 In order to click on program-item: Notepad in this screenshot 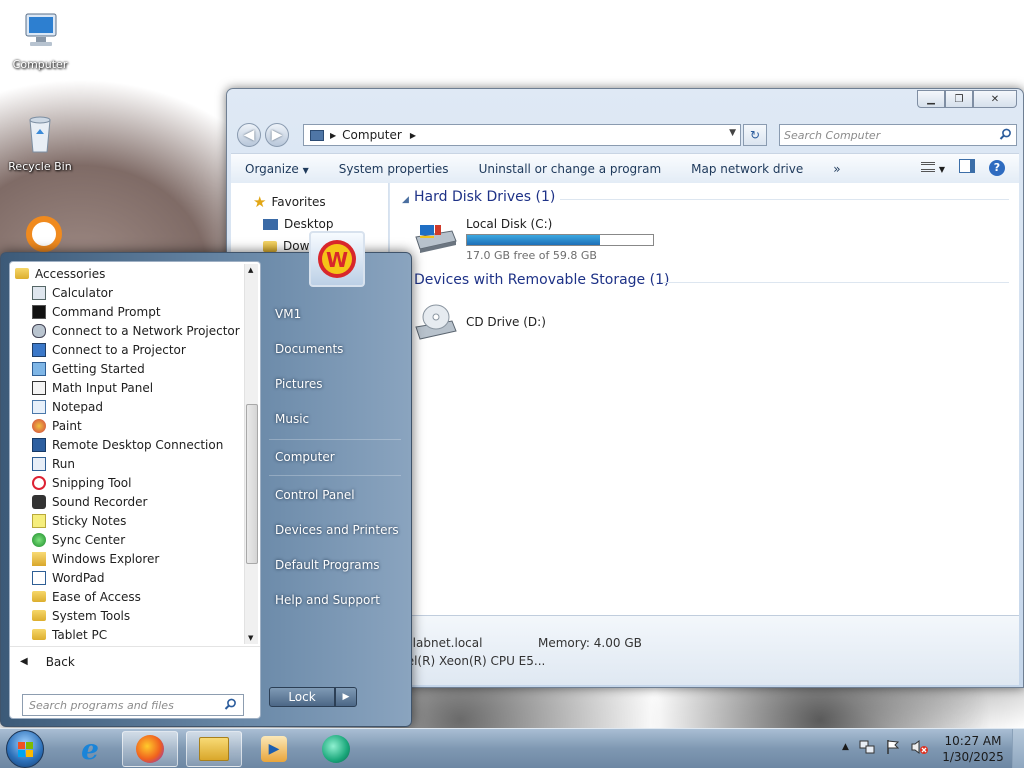, I will do `click(128, 406)`.